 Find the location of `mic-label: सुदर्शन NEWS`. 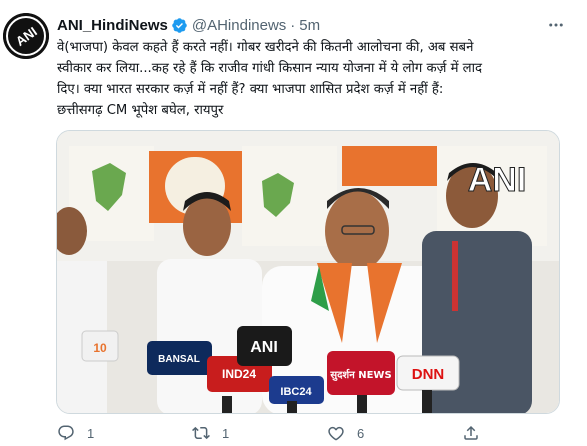

mic-label: सुदर्शन NEWS is located at coordinates (360, 374).